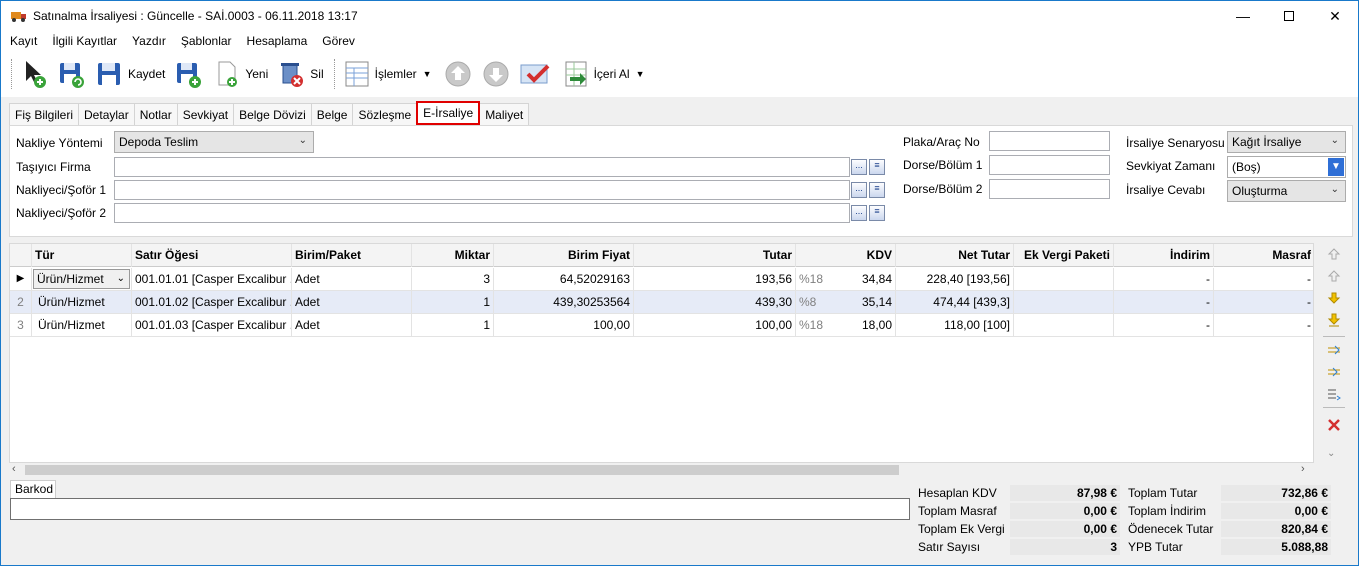  What do you see at coordinates (955, 279) in the screenshot?
I see `net-tutar-cell: 228,40 [193,56]` at bounding box center [955, 279].